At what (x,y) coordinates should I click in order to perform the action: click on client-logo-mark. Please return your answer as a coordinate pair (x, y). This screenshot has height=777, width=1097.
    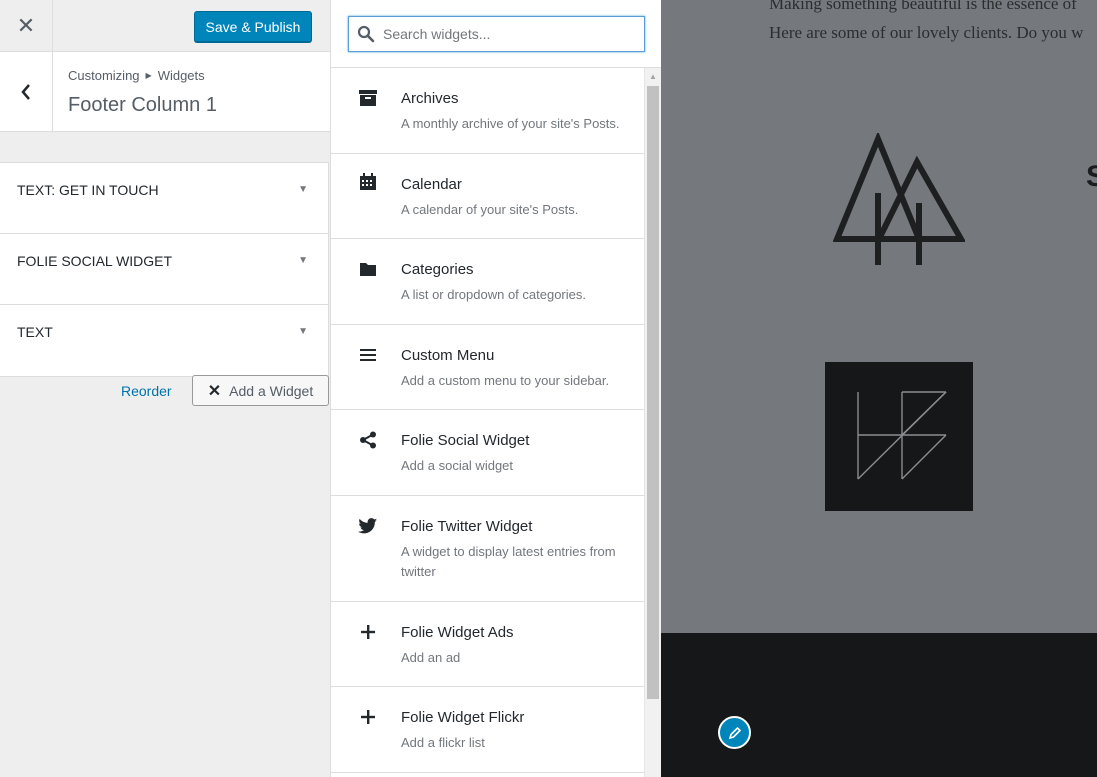
    Looking at the image, I should click on (902, 435).